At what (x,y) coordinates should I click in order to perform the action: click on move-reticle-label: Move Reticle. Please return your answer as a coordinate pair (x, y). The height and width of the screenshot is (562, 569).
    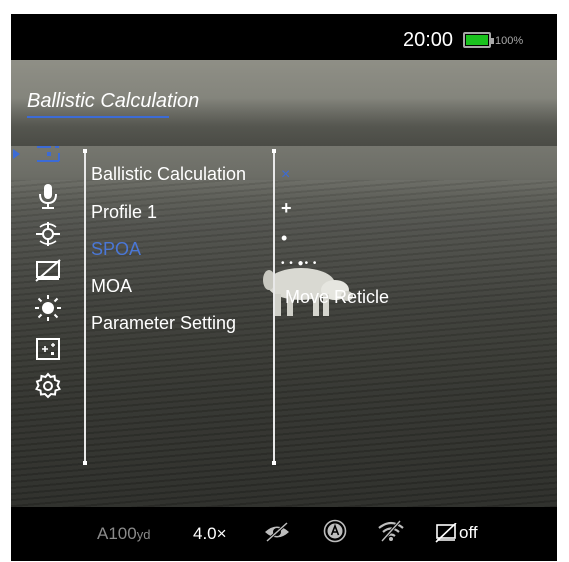
    Looking at the image, I should click on (337, 297).